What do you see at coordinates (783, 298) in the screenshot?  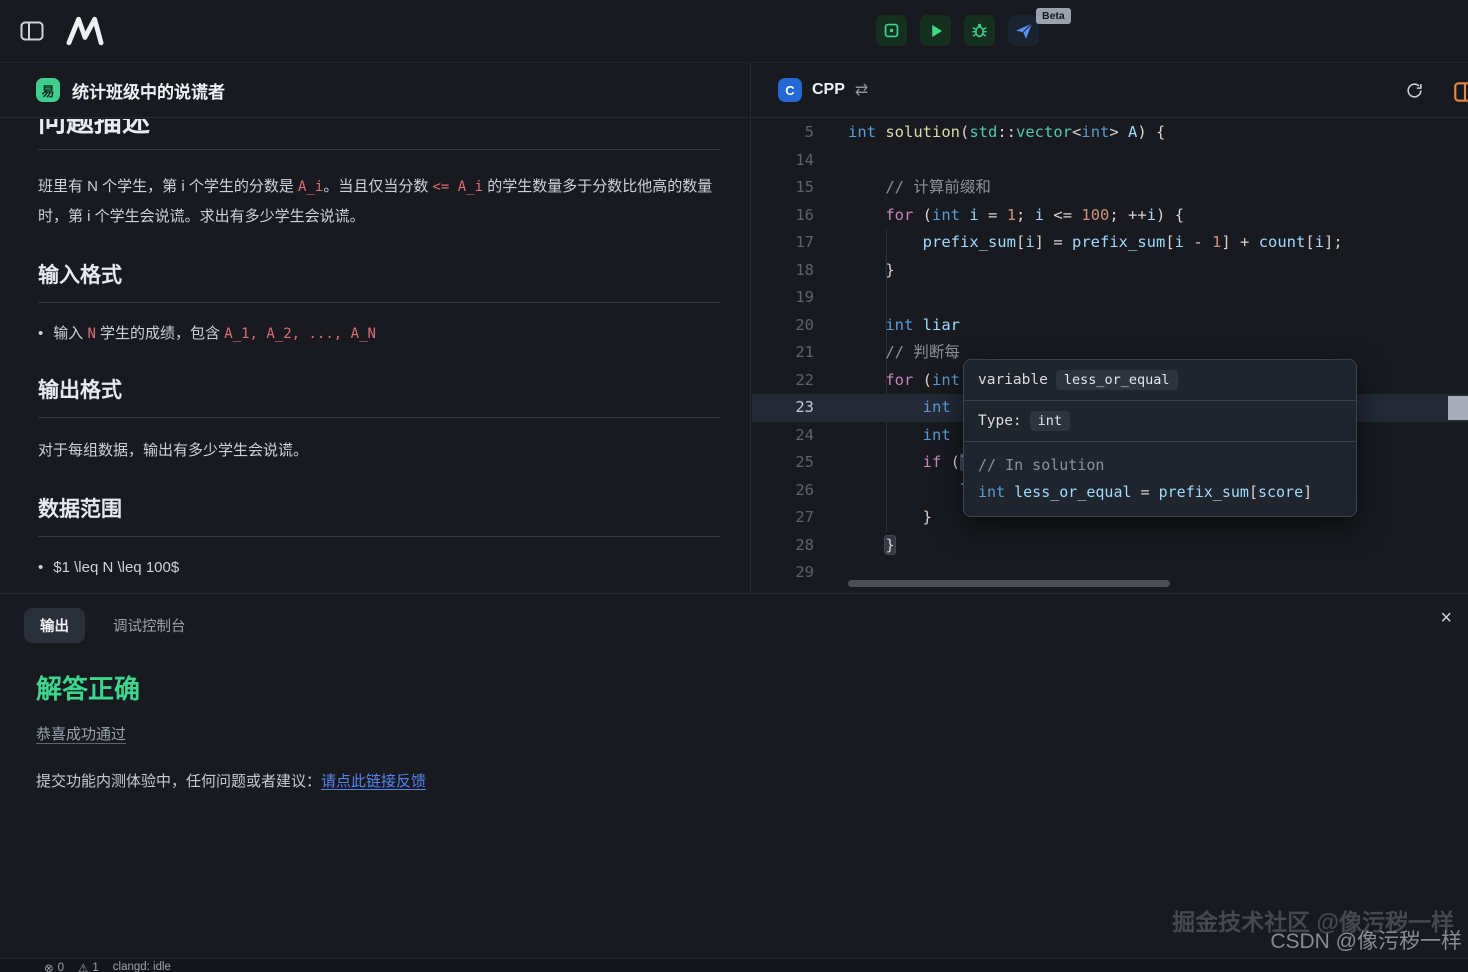 I see `line-number: 19` at bounding box center [783, 298].